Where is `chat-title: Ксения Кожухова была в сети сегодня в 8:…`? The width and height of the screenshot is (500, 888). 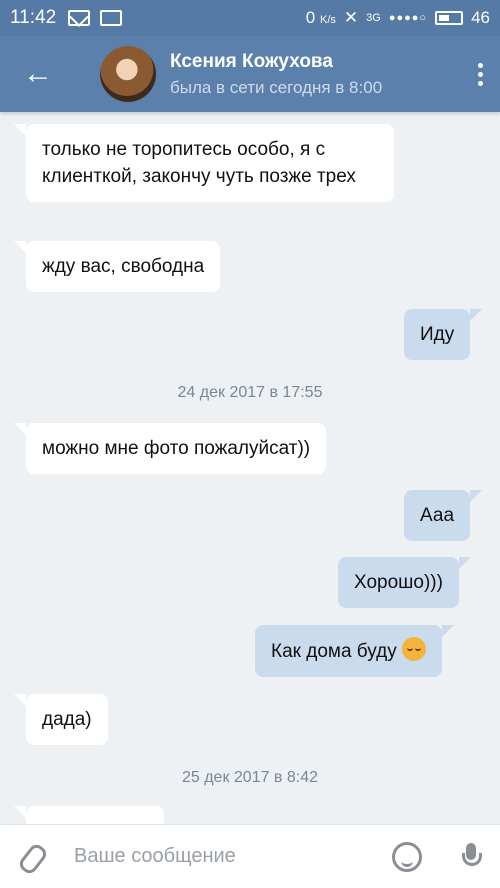 chat-title: Ксения Кожухова была в сети сегодня в 8:… is located at coordinates (315, 74).